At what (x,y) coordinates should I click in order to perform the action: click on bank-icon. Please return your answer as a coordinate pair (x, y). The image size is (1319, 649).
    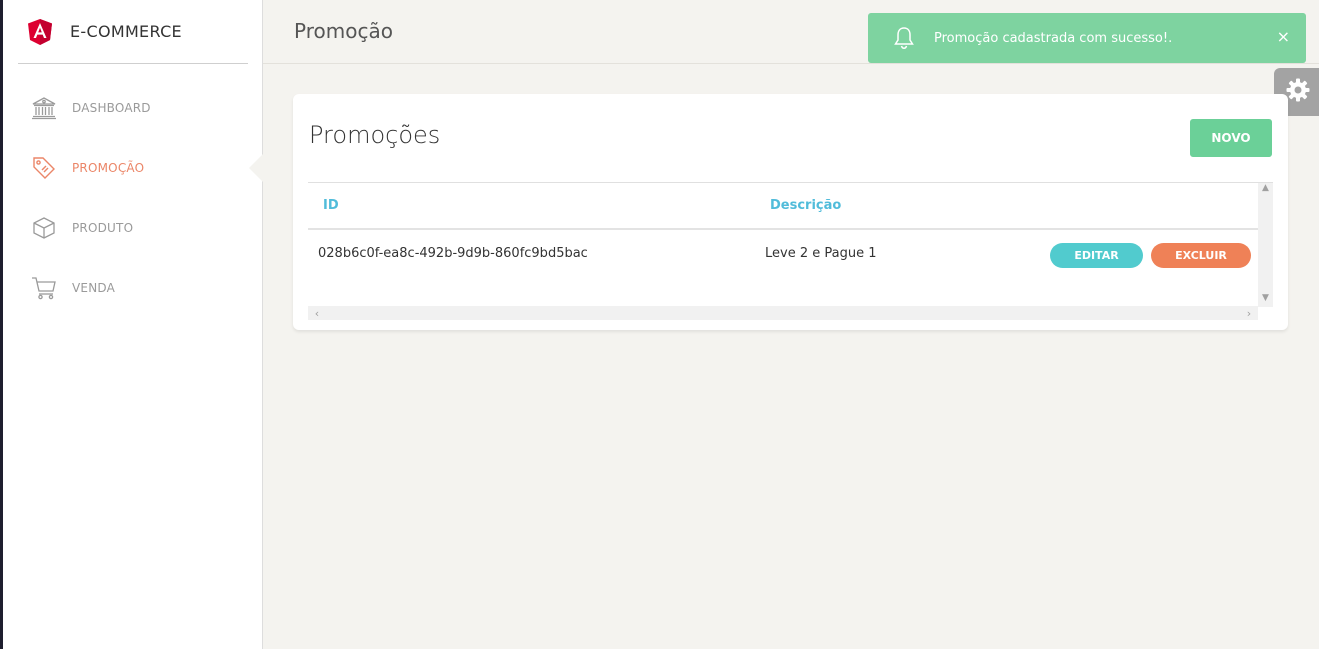
    Looking at the image, I should click on (44, 108).